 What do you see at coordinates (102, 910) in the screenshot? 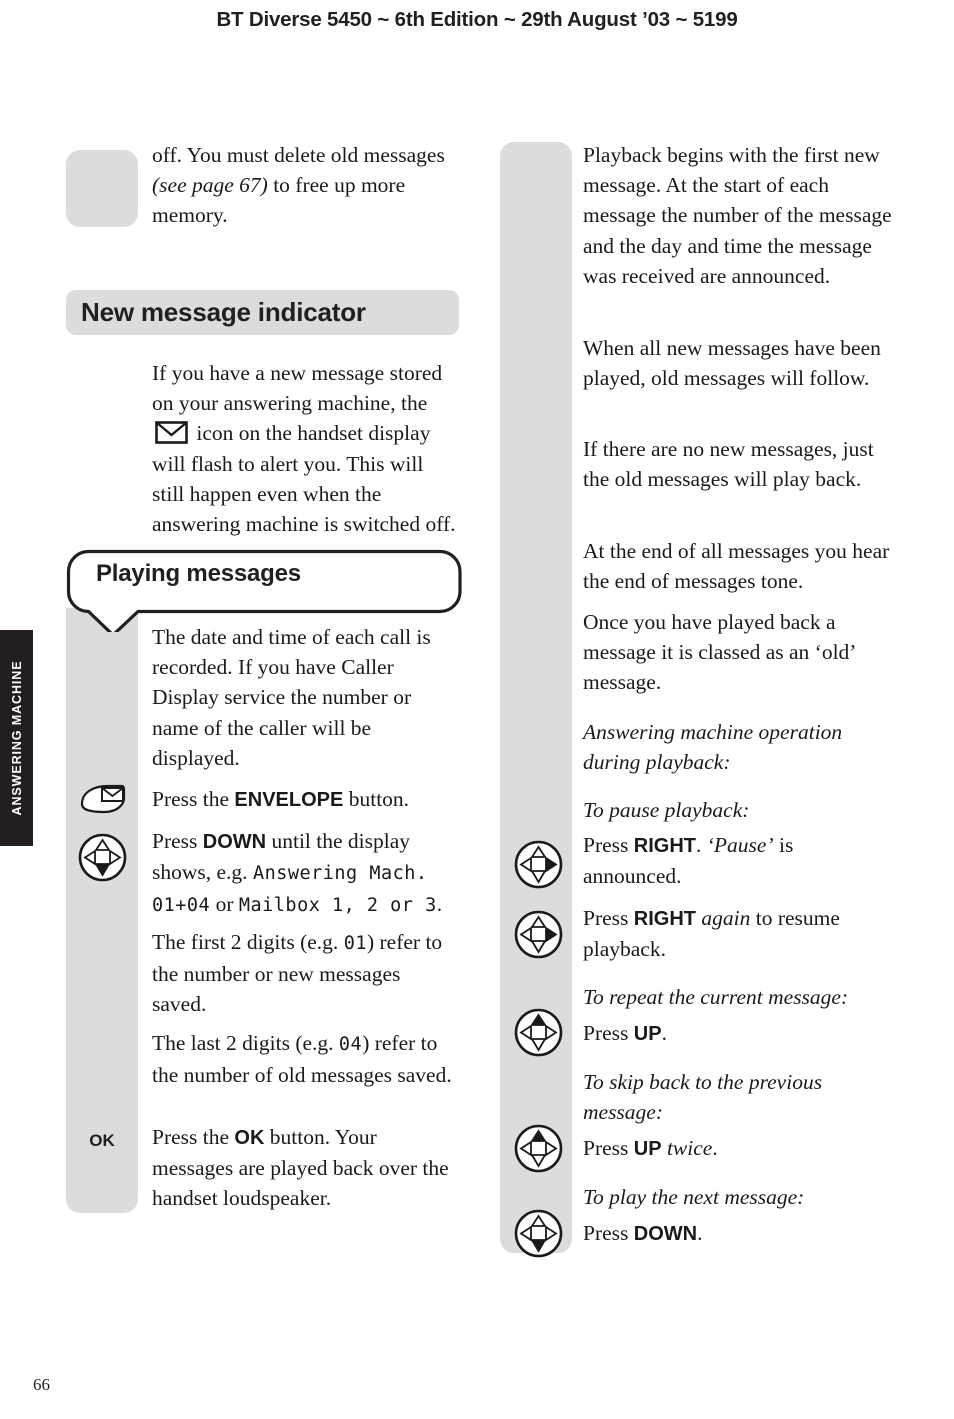
I see `gutter-strip-main-left` at bounding box center [102, 910].